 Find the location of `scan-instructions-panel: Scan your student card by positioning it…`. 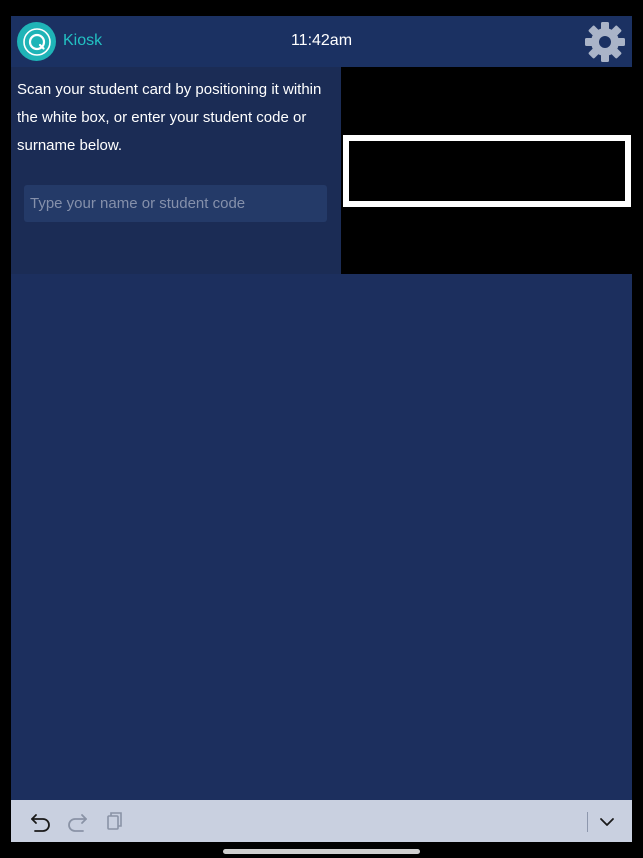

scan-instructions-panel: Scan your student card by positioning it… is located at coordinates (176, 170).